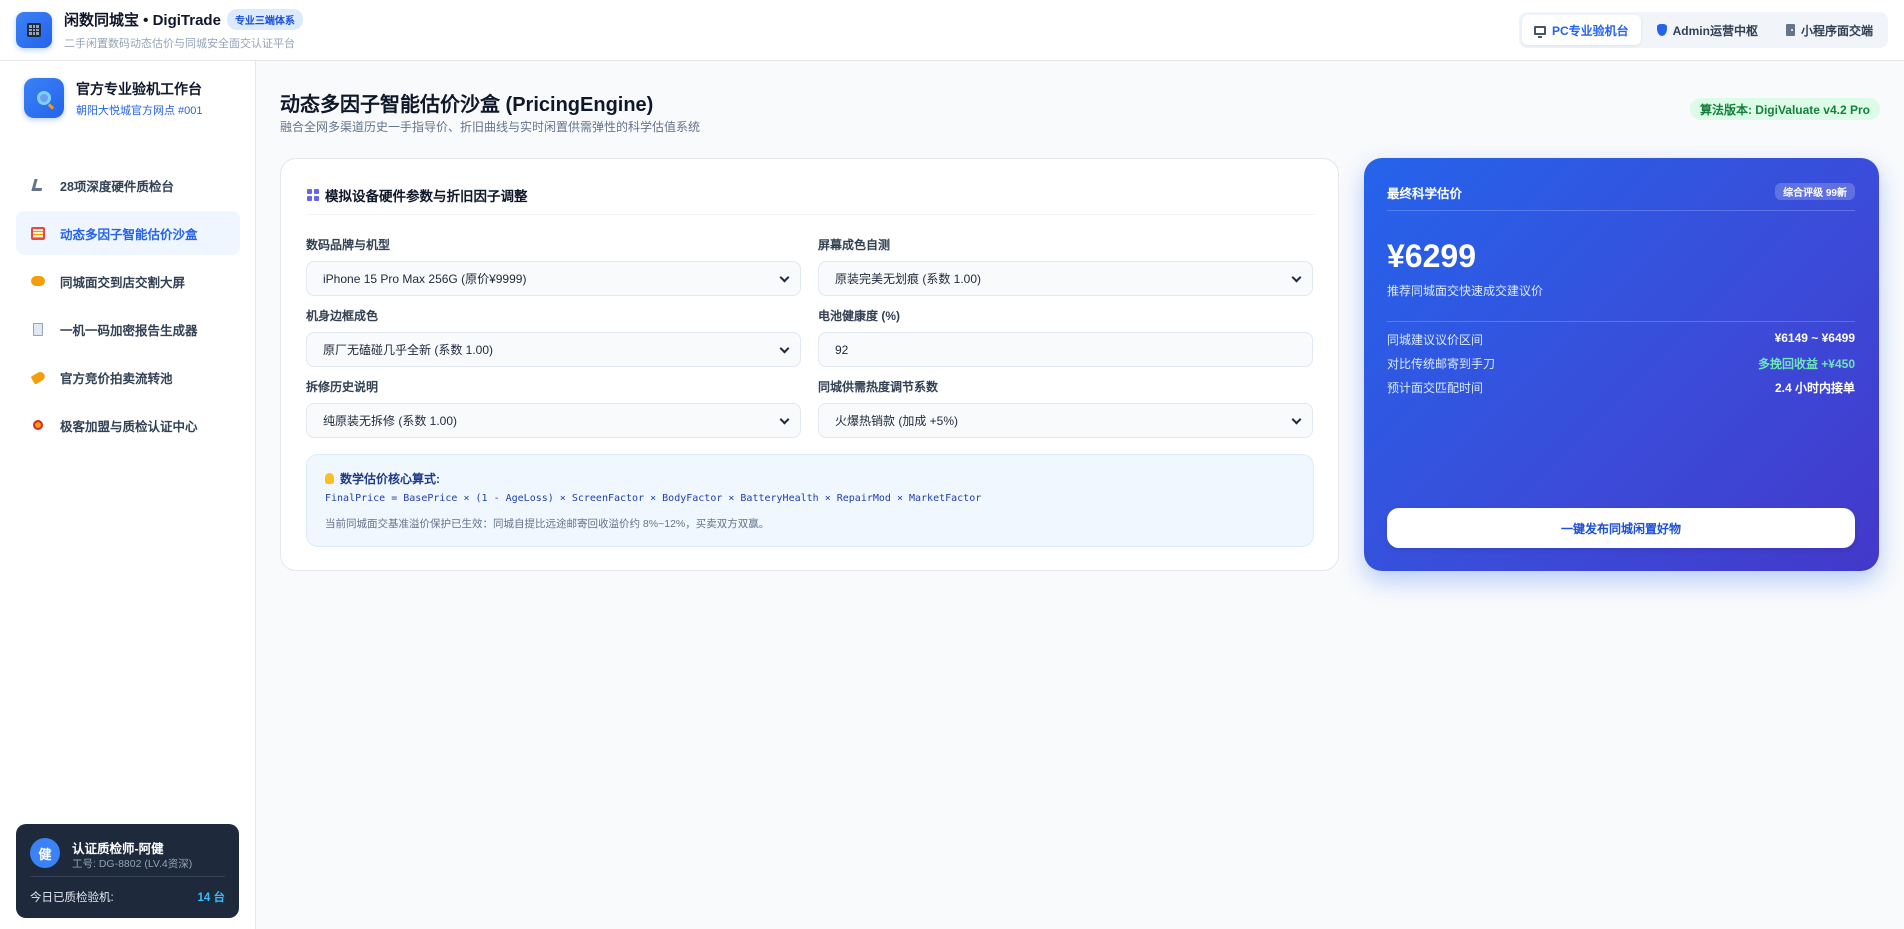  I want to click on parameter-card-title: 模拟设备硬件参数与折旧因子调整, so click(417, 195).